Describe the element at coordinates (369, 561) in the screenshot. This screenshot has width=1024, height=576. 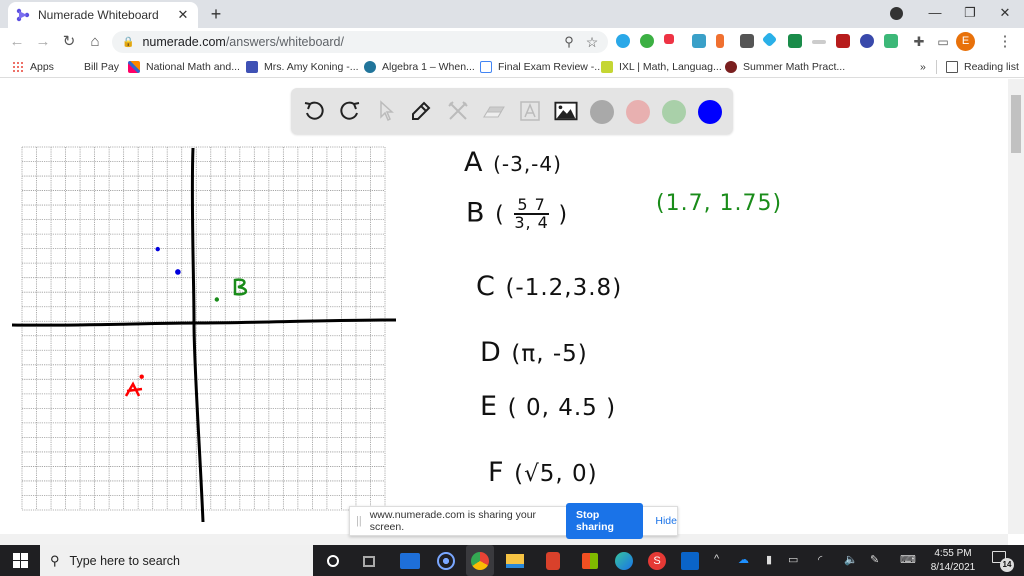
I see `task-view-icon` at that location.